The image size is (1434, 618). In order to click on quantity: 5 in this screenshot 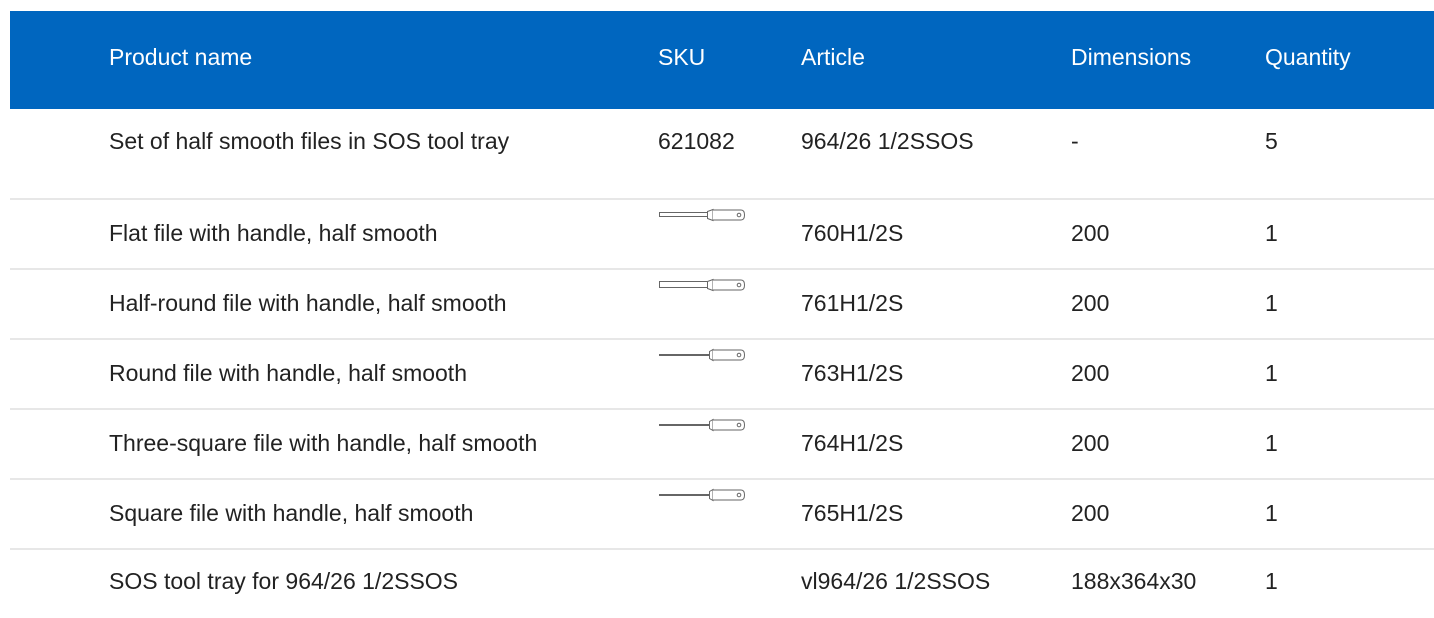, I will do `click(1271, 141)`.